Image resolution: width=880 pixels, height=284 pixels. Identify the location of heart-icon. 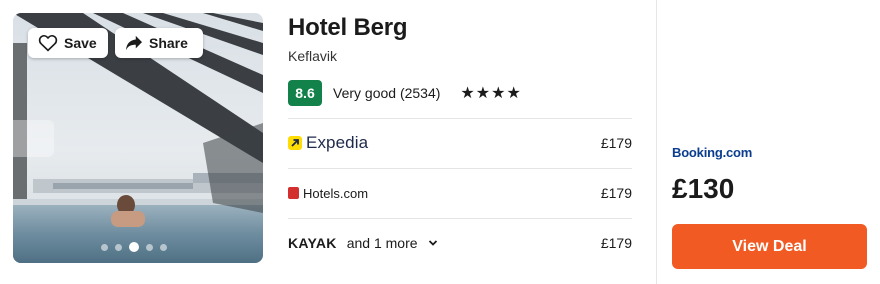
(48, 43).